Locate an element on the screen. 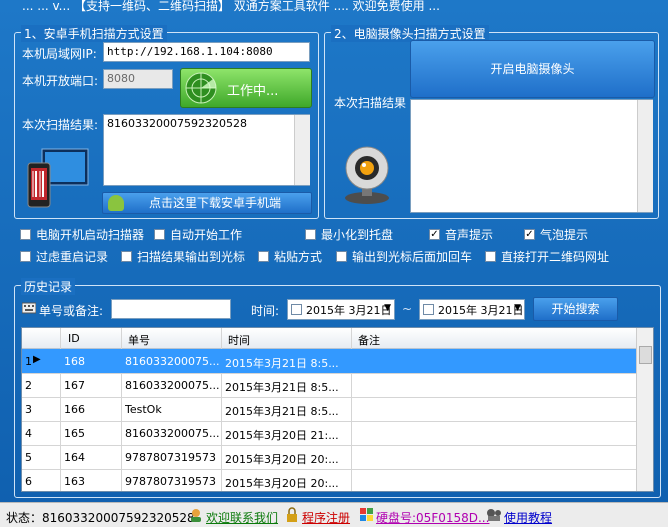 Image resolution: width=668 pixels, height=527 pixels. date-from-value: 2015年 3月21日 is located at coordinates (349, 310).